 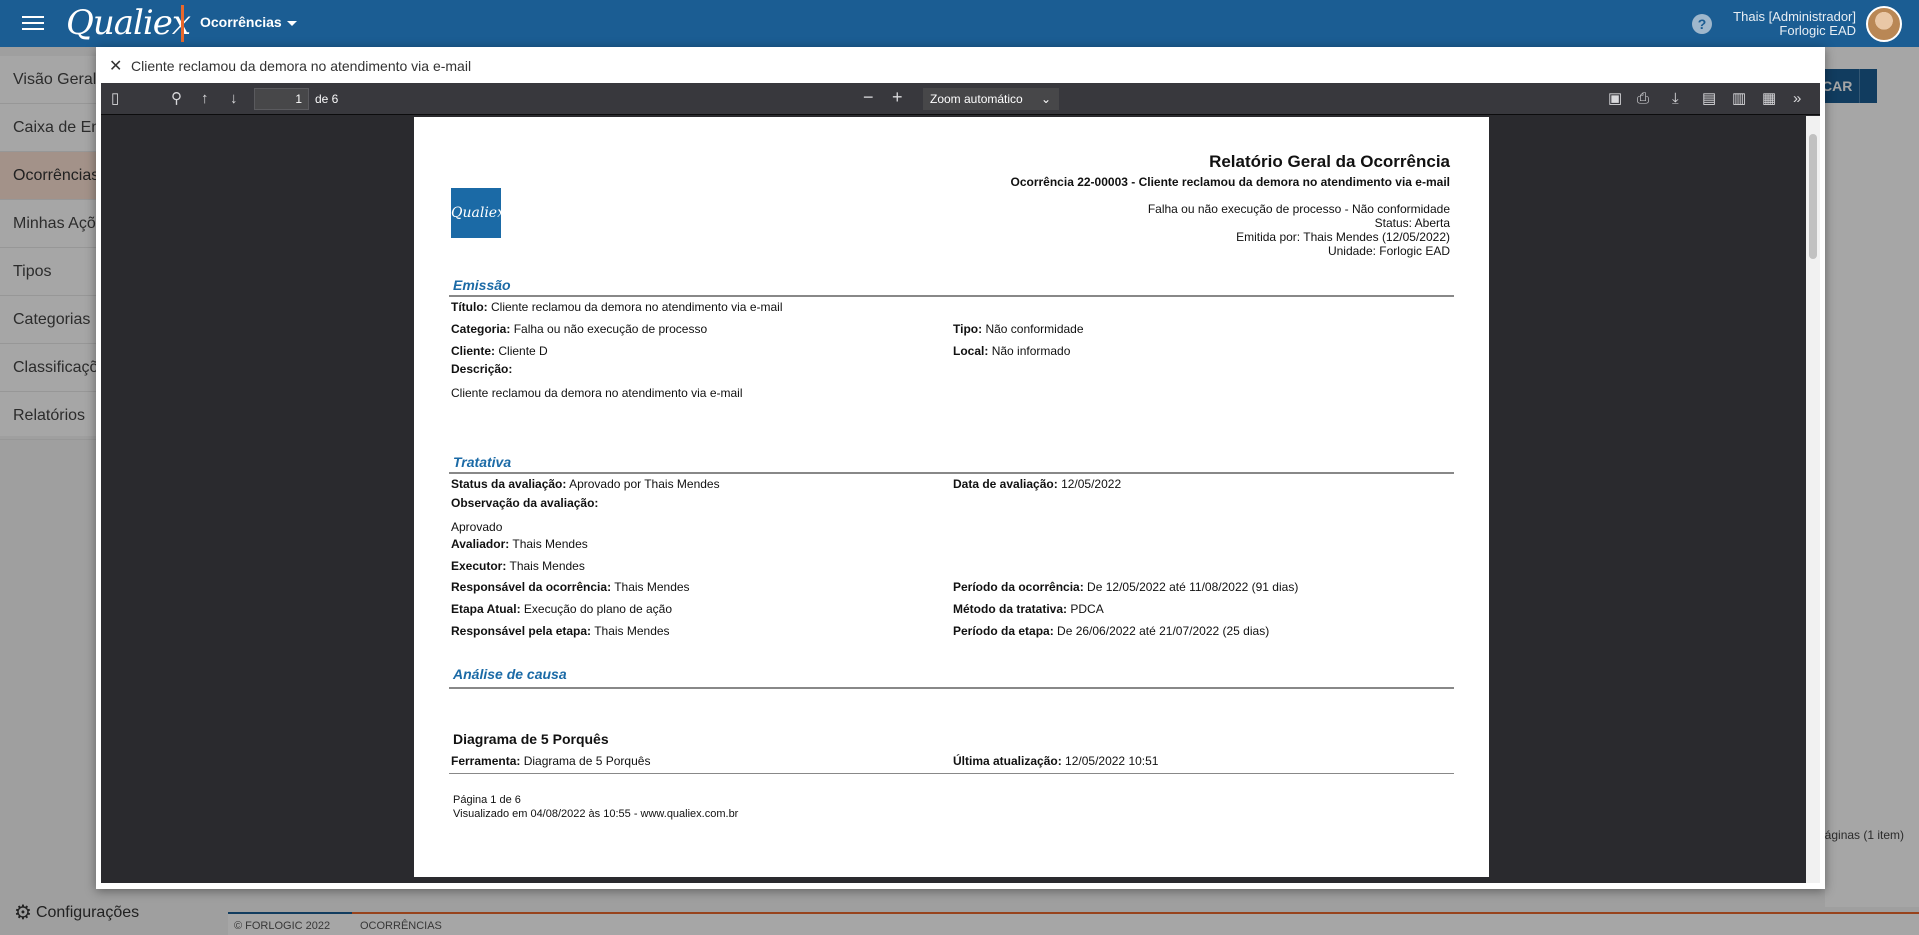 I want to click on field-label: Status da avaliação:, so click(x=509, y=484).